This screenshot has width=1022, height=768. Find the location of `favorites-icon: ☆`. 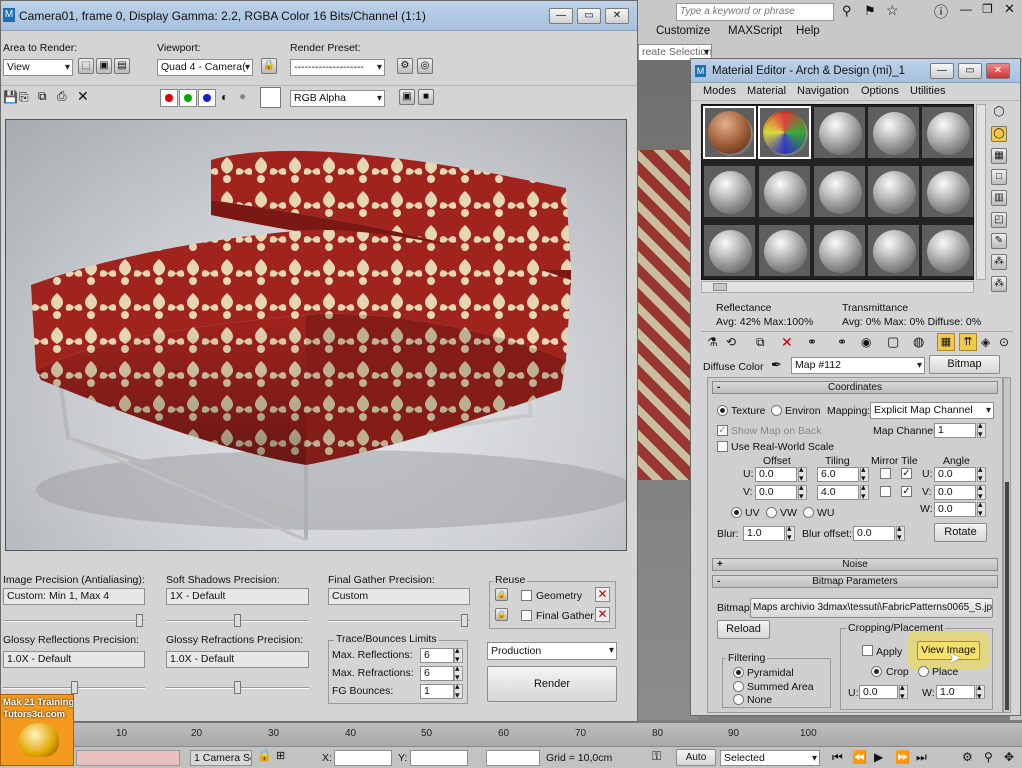

favorites-icon: ☆ is located at coordinates (892, 10).